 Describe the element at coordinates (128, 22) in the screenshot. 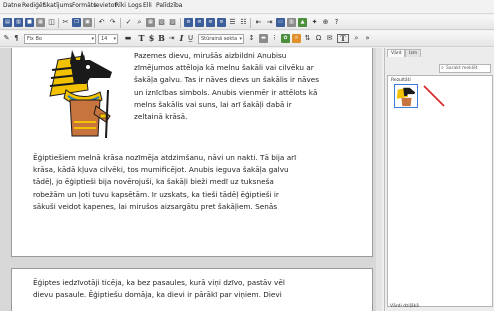

I see `spellcheck-icon: ✓` at that location.